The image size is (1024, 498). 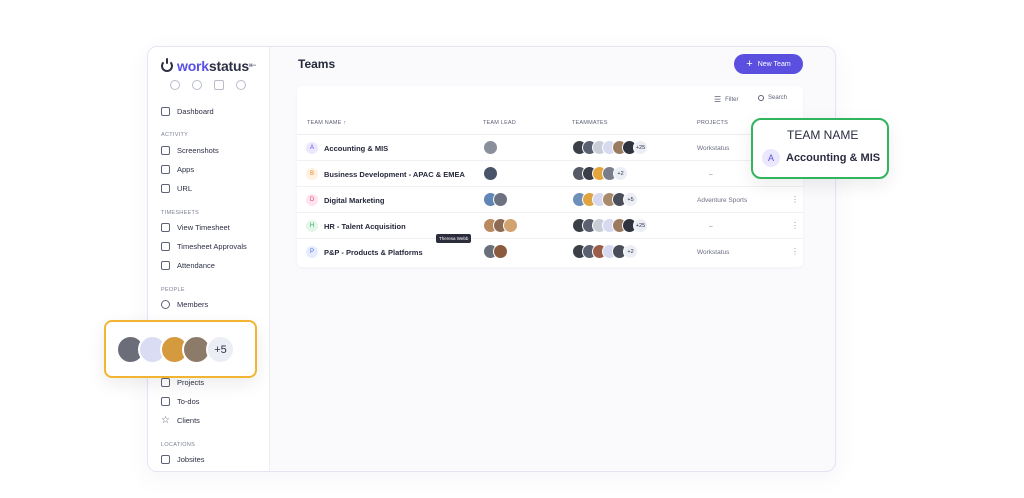 What do you see at coordinates (778, 98) in the screenshot?
I see `search-label: Search` at bounding box center [778, 98].